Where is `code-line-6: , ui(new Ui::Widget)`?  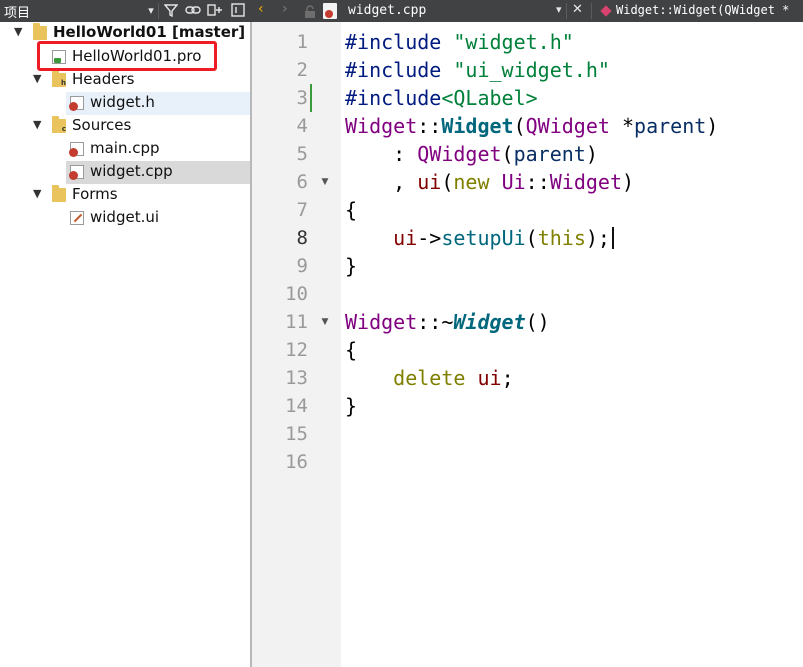
code-line-6: , ui(new Ui::Widget) is located at coordinates (489, 182).